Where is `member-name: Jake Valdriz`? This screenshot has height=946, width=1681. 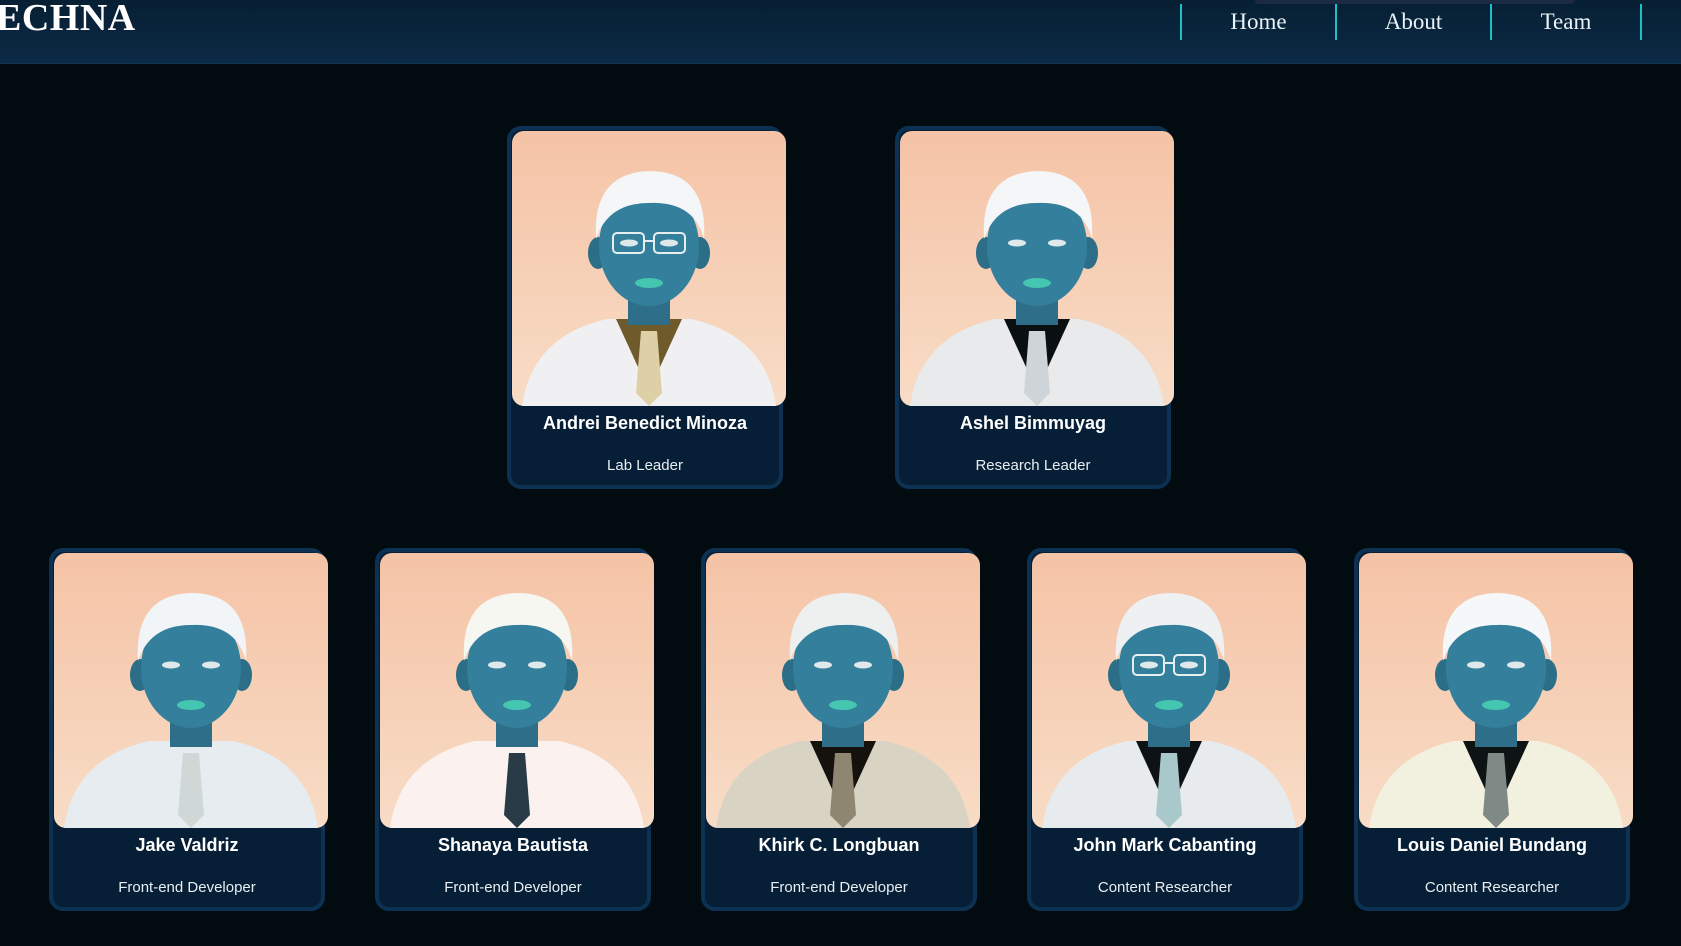 member-name: Jake Valdriz is located at coordinates (187, 845).